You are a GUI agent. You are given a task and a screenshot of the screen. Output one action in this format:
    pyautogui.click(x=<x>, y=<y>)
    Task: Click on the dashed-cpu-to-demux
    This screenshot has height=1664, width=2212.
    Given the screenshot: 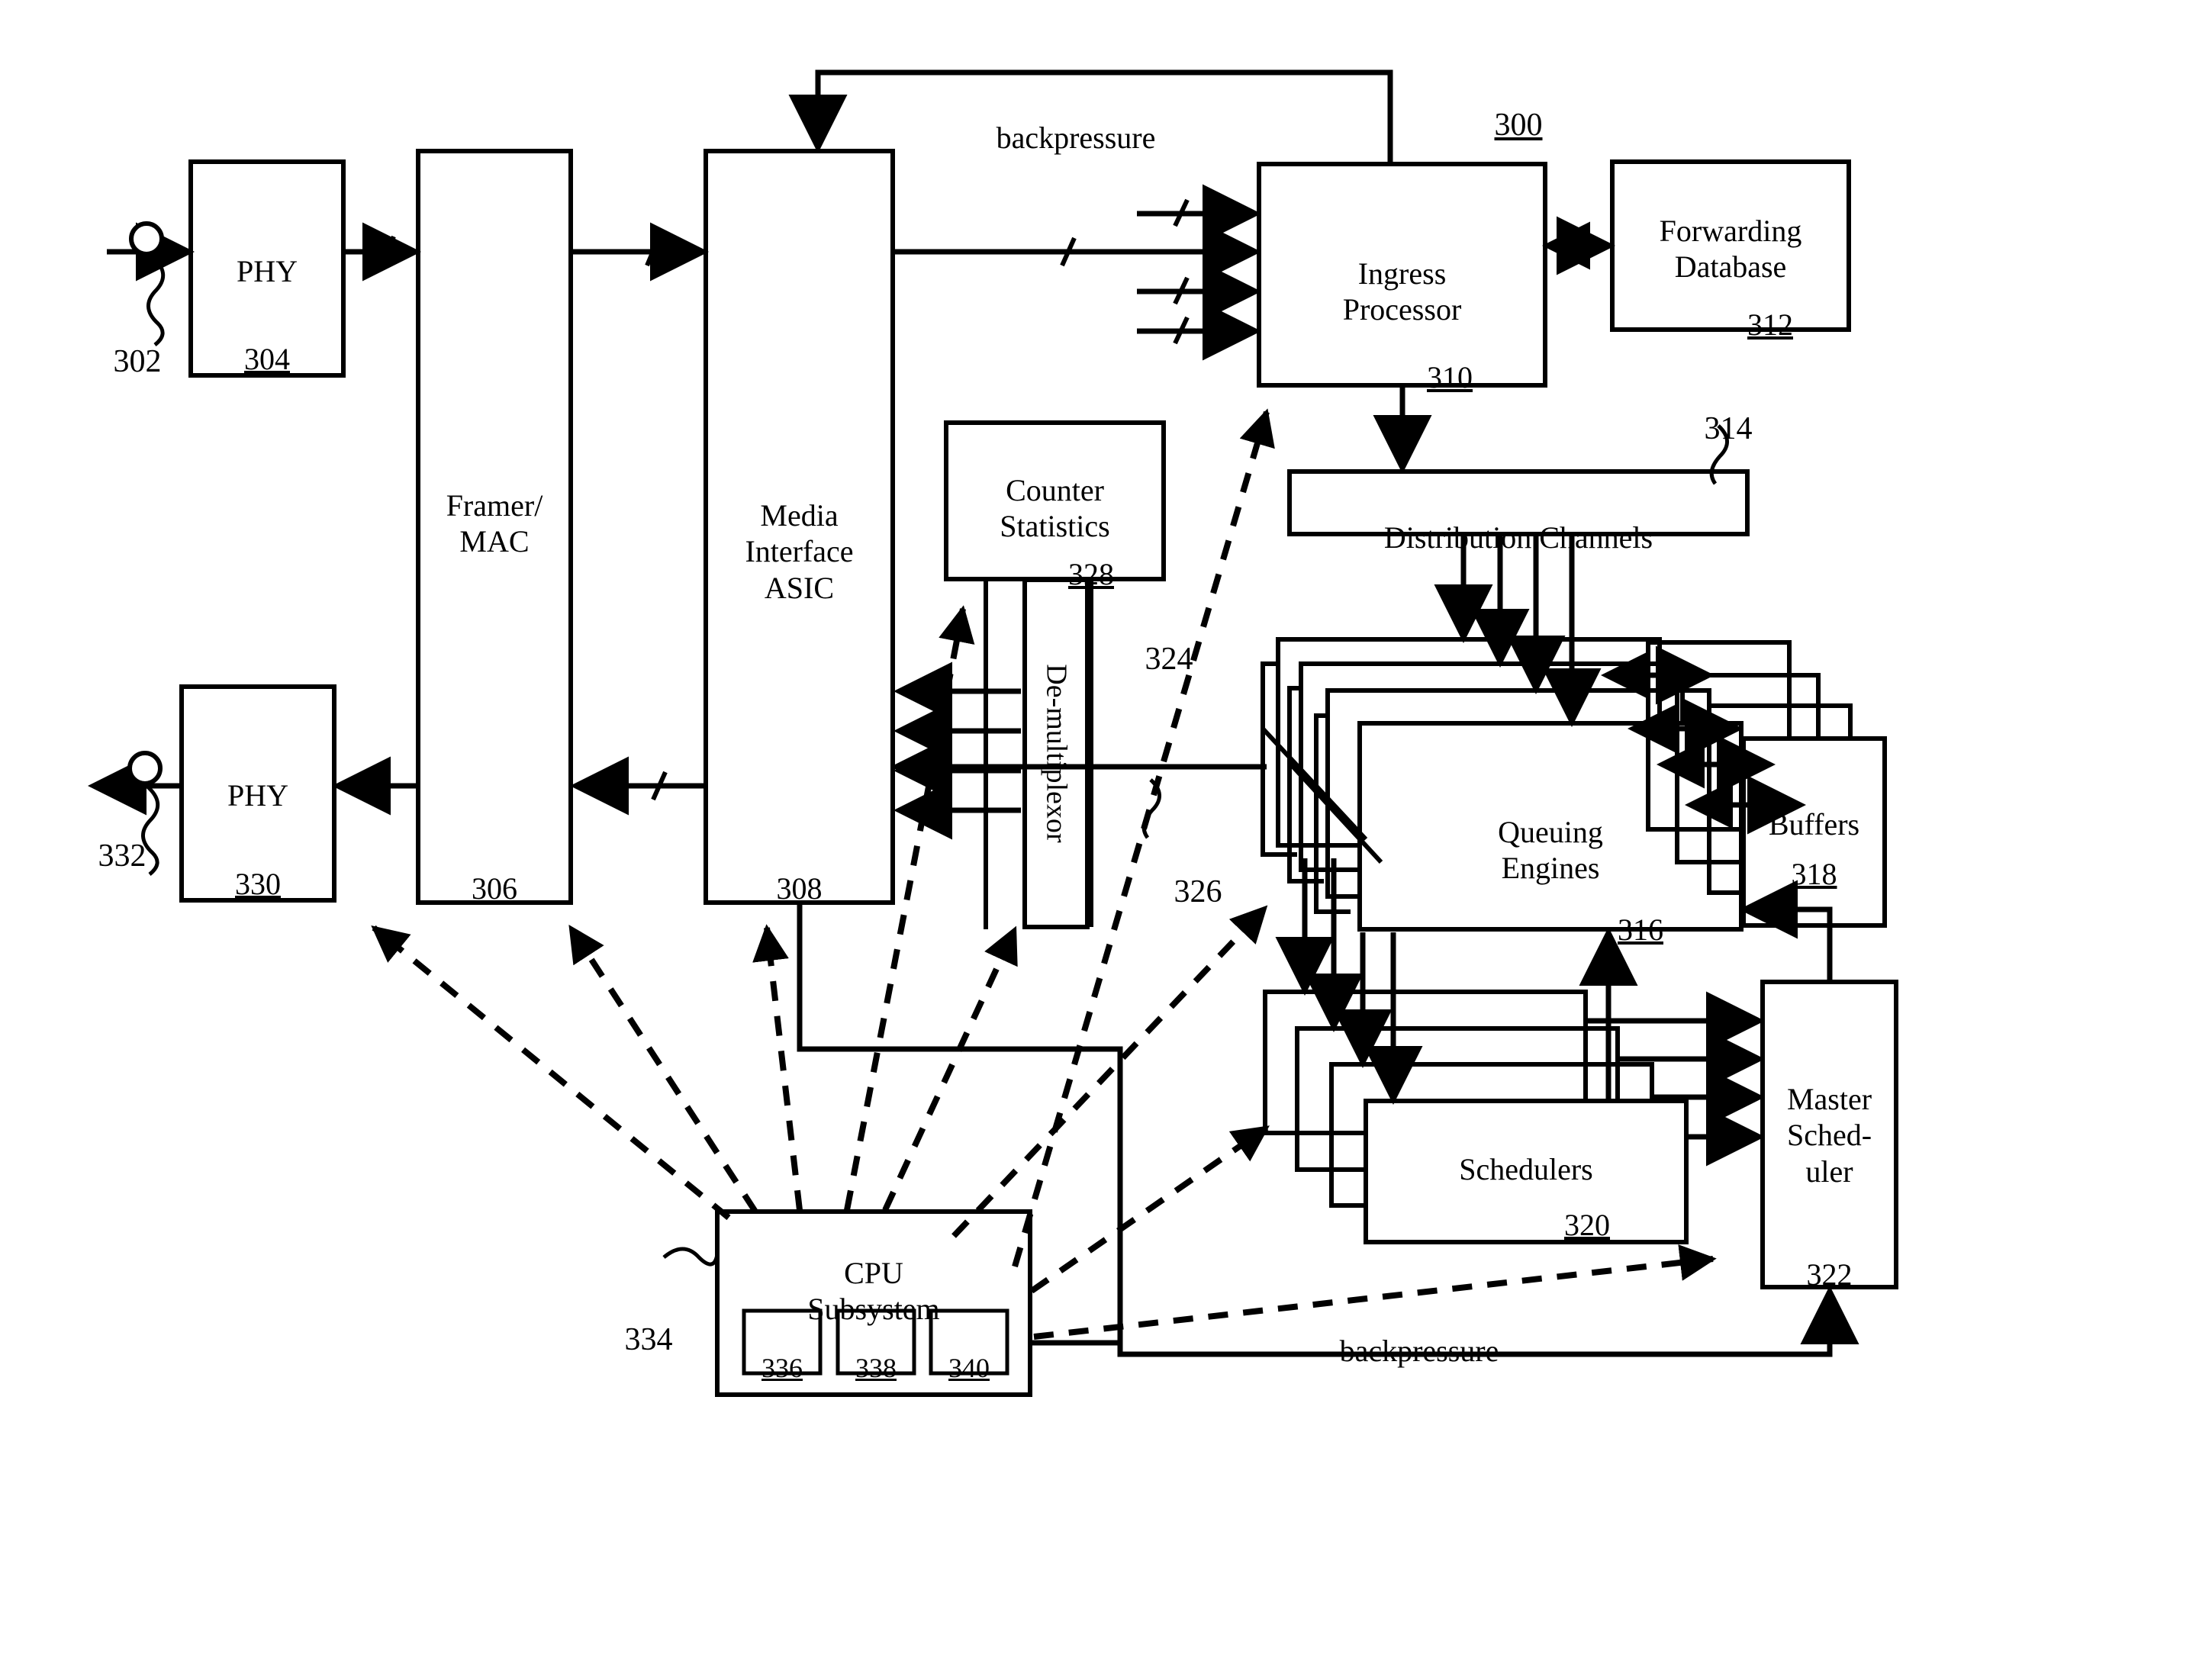 What is the action you would take?
    pyautogui.click(x=950, y=1069)
    